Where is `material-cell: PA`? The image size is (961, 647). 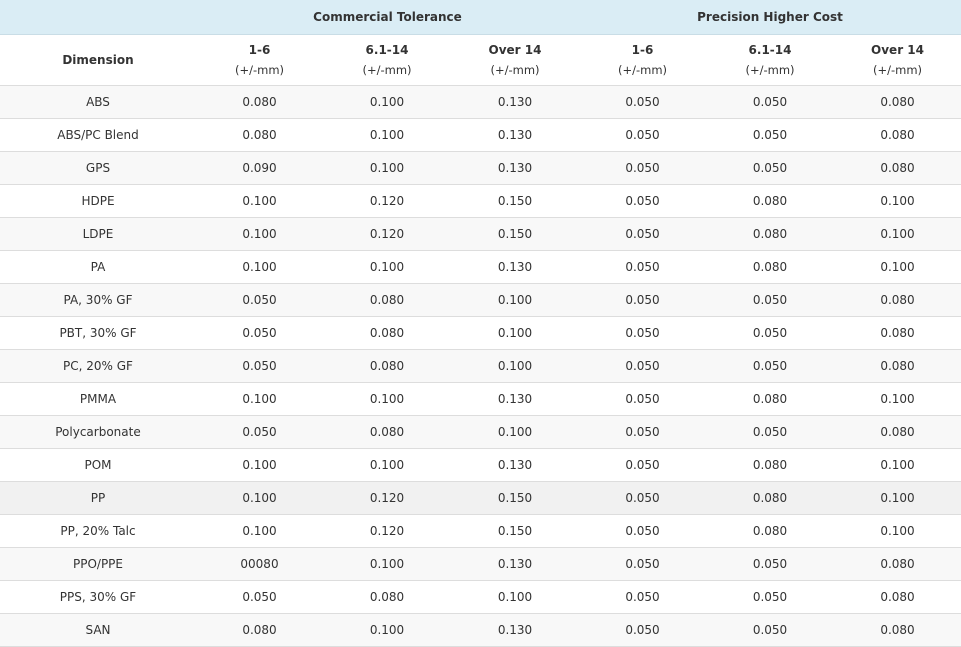
material-cell: PA is located at coordinates (98, 267).